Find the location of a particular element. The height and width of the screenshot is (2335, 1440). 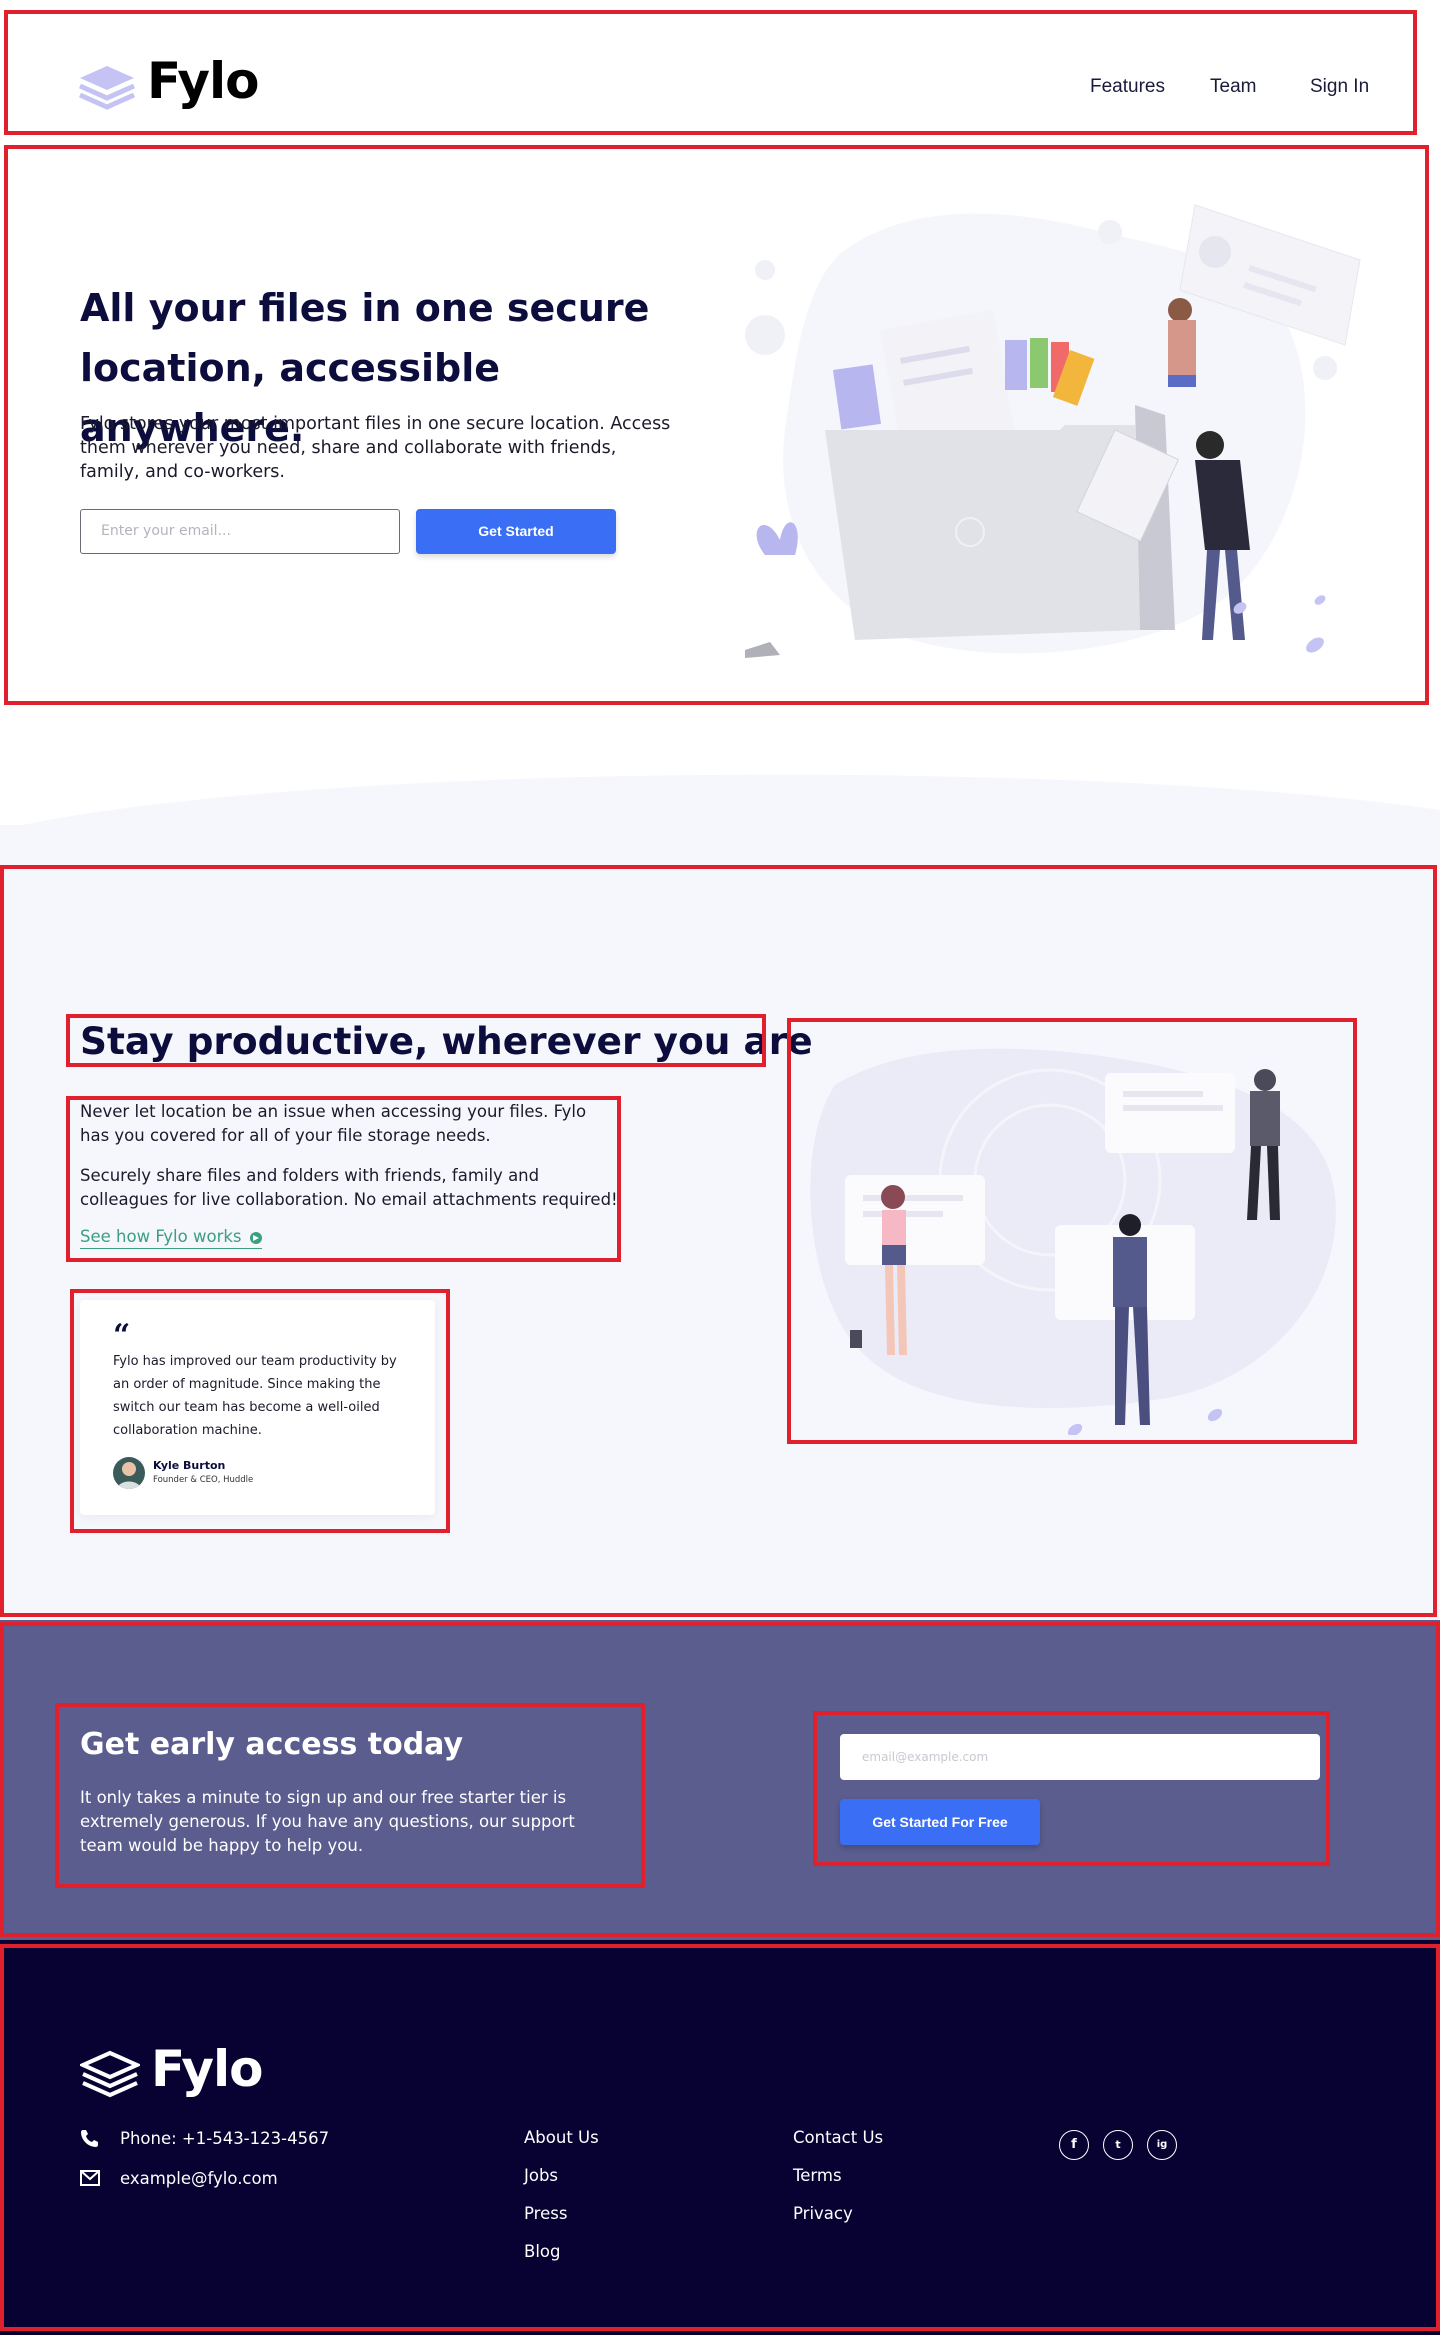

productive-illustration is located at coordinates (1073, 1241).